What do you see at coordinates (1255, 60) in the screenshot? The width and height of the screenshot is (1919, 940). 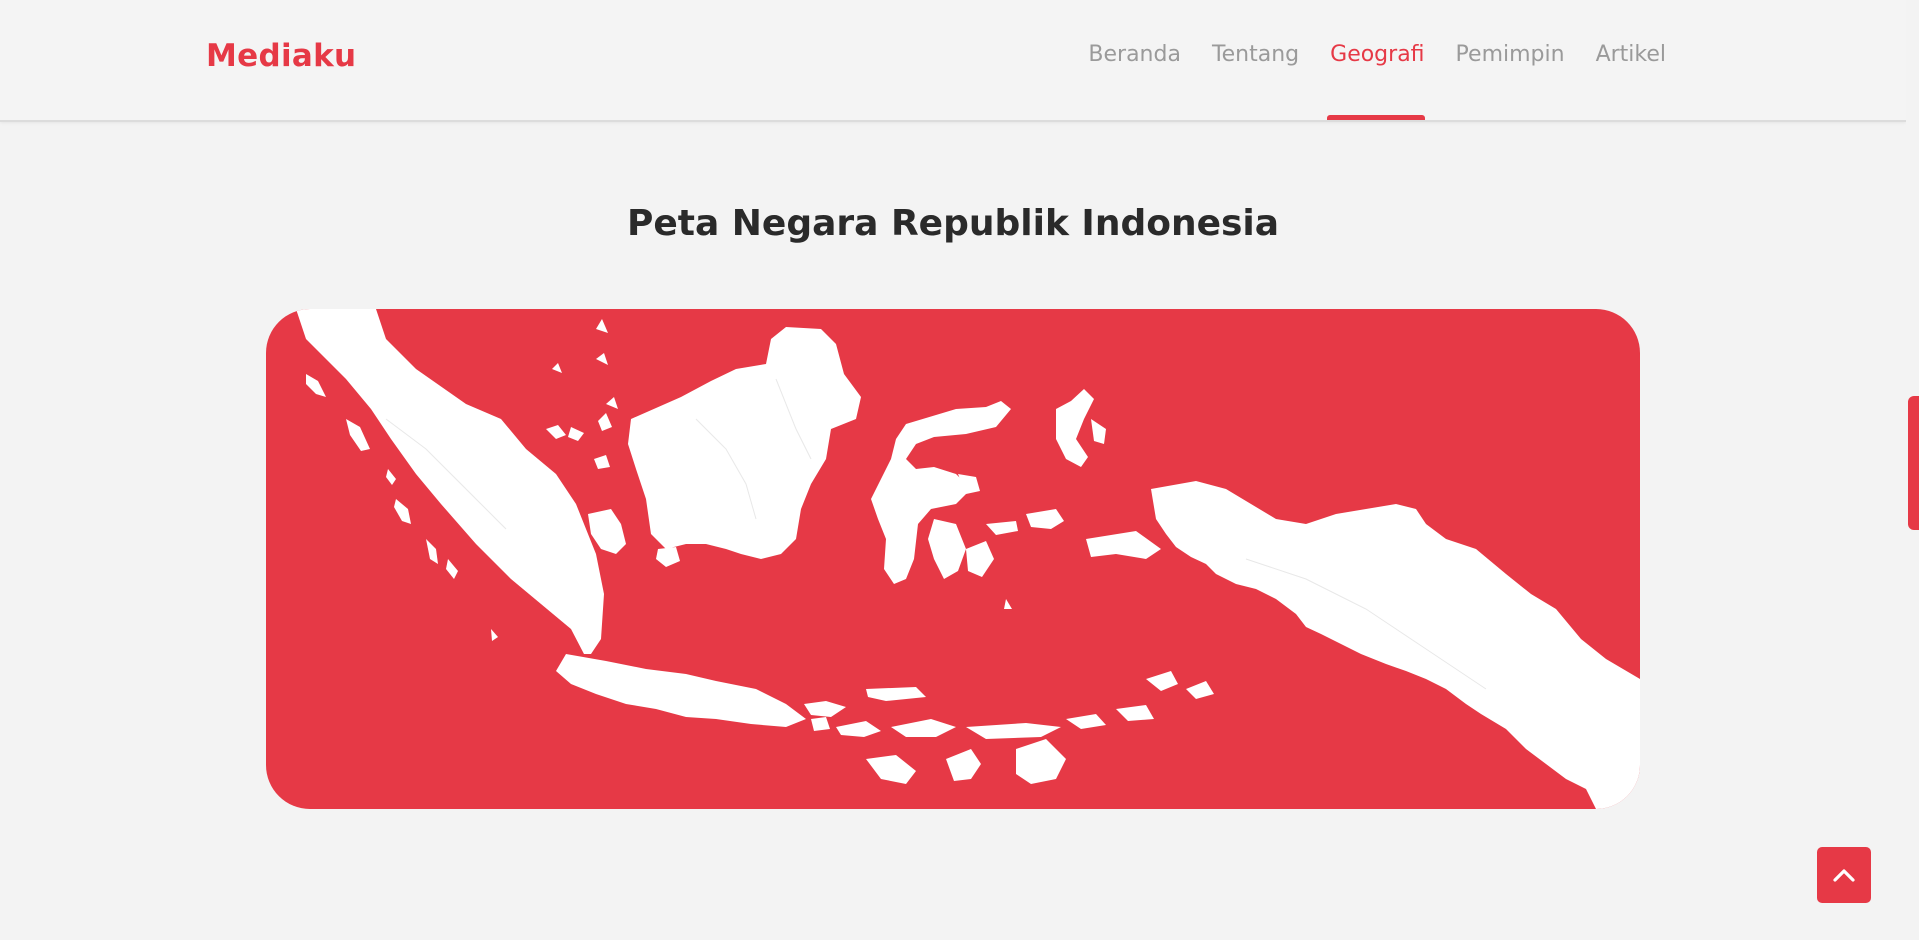 I see `nav-item-tentang: Tentang` at bounding box center [1255, 60].